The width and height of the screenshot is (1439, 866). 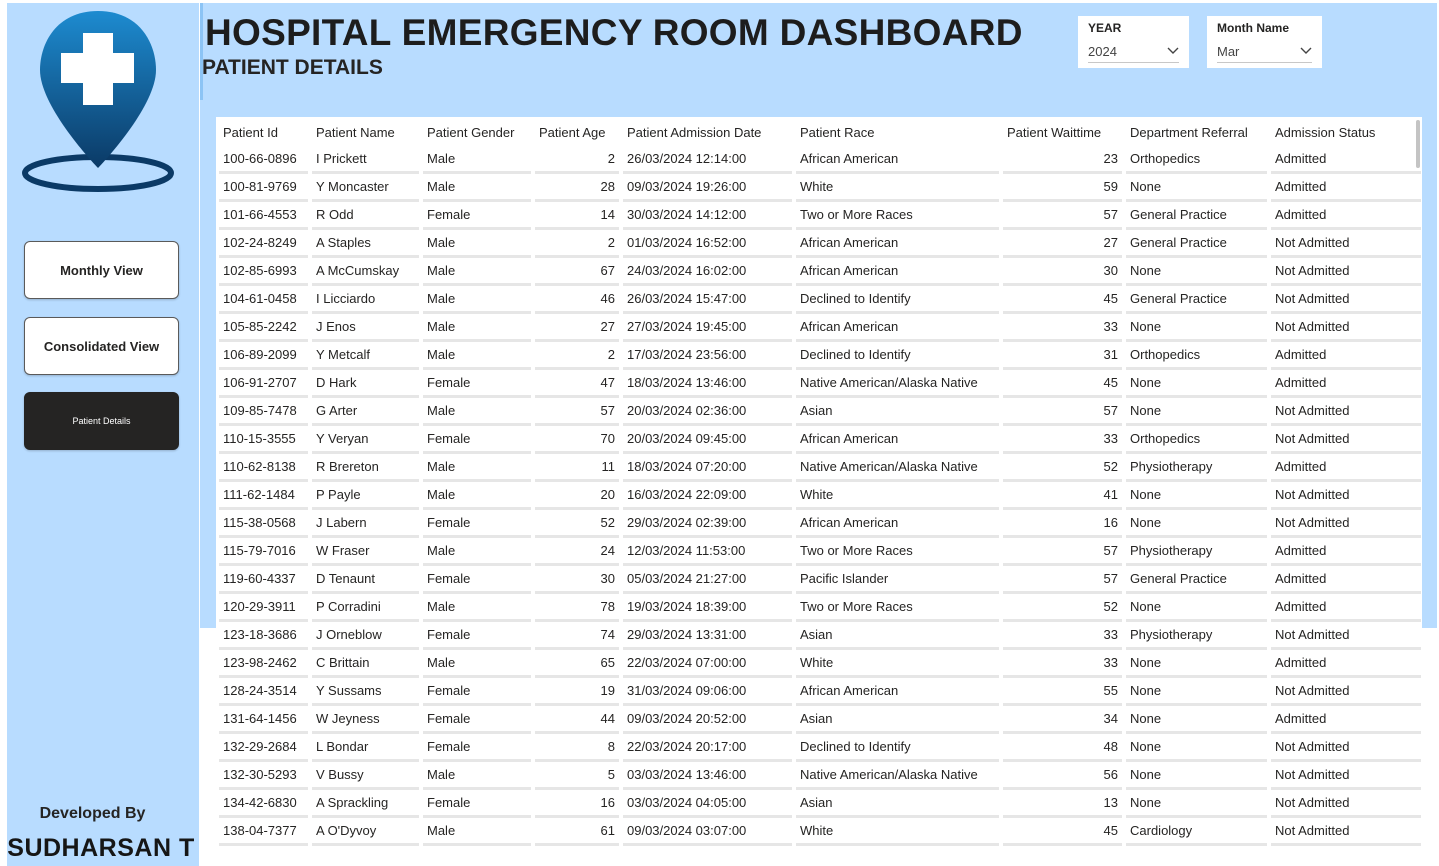 What do you see at coordinates (263, 692) in the screenshot?
I see `cell-patient-id: 128-24-3514` at bounding box center [263, 692].